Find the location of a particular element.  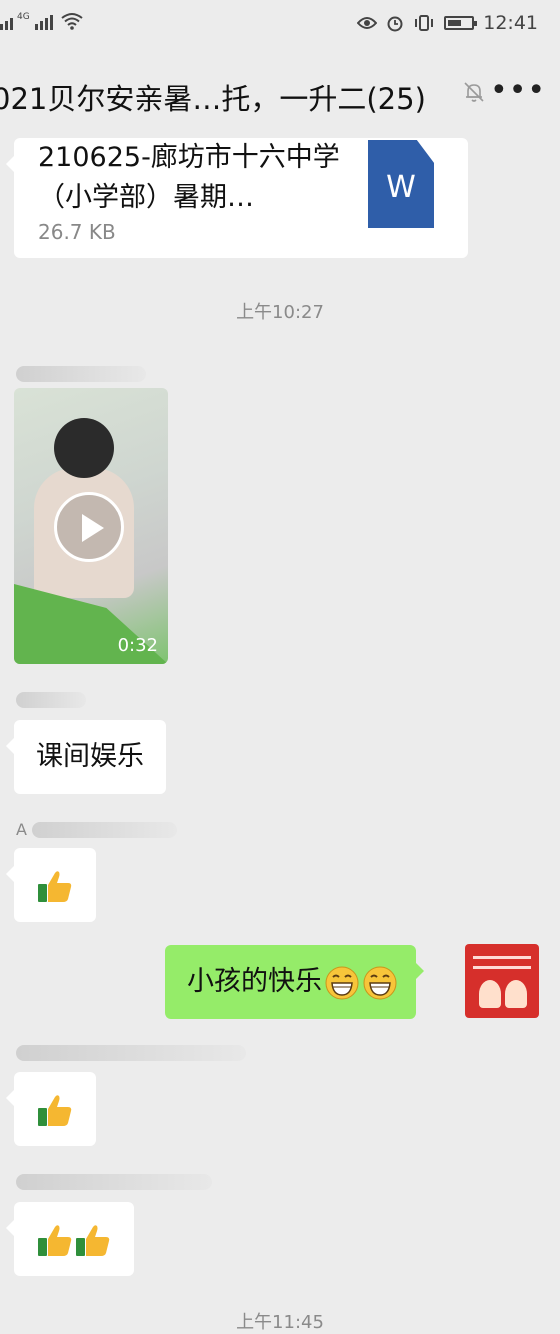

word-doc-icon: W is located at coordinates (401, 184).